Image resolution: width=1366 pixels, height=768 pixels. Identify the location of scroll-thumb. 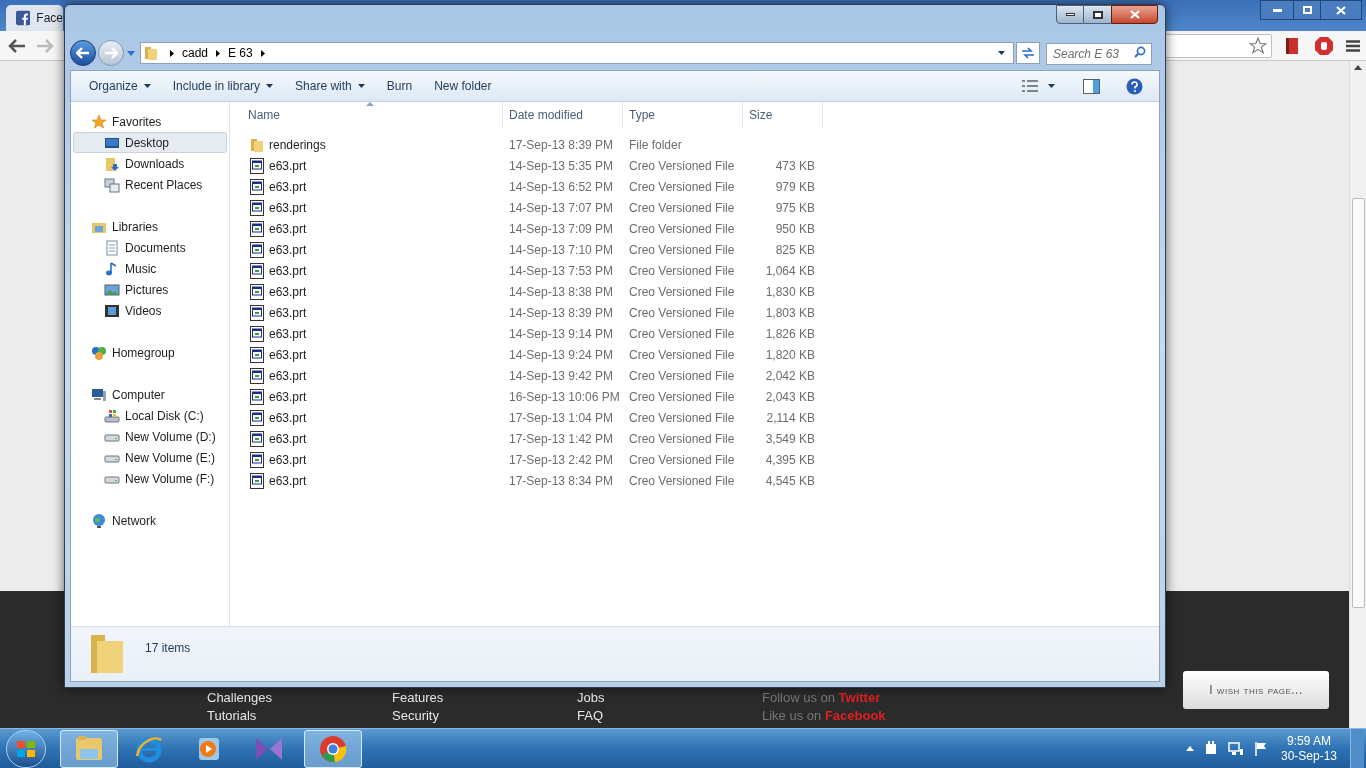
(1358, 403).